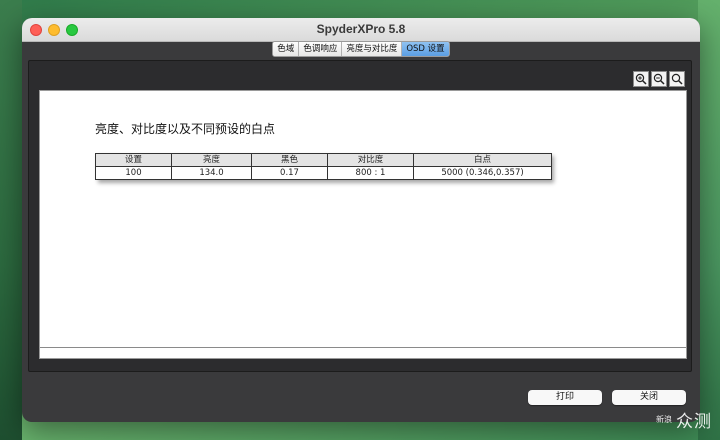  I want to click on window-title: SpyderXPro 5.8, so click(361, 29).